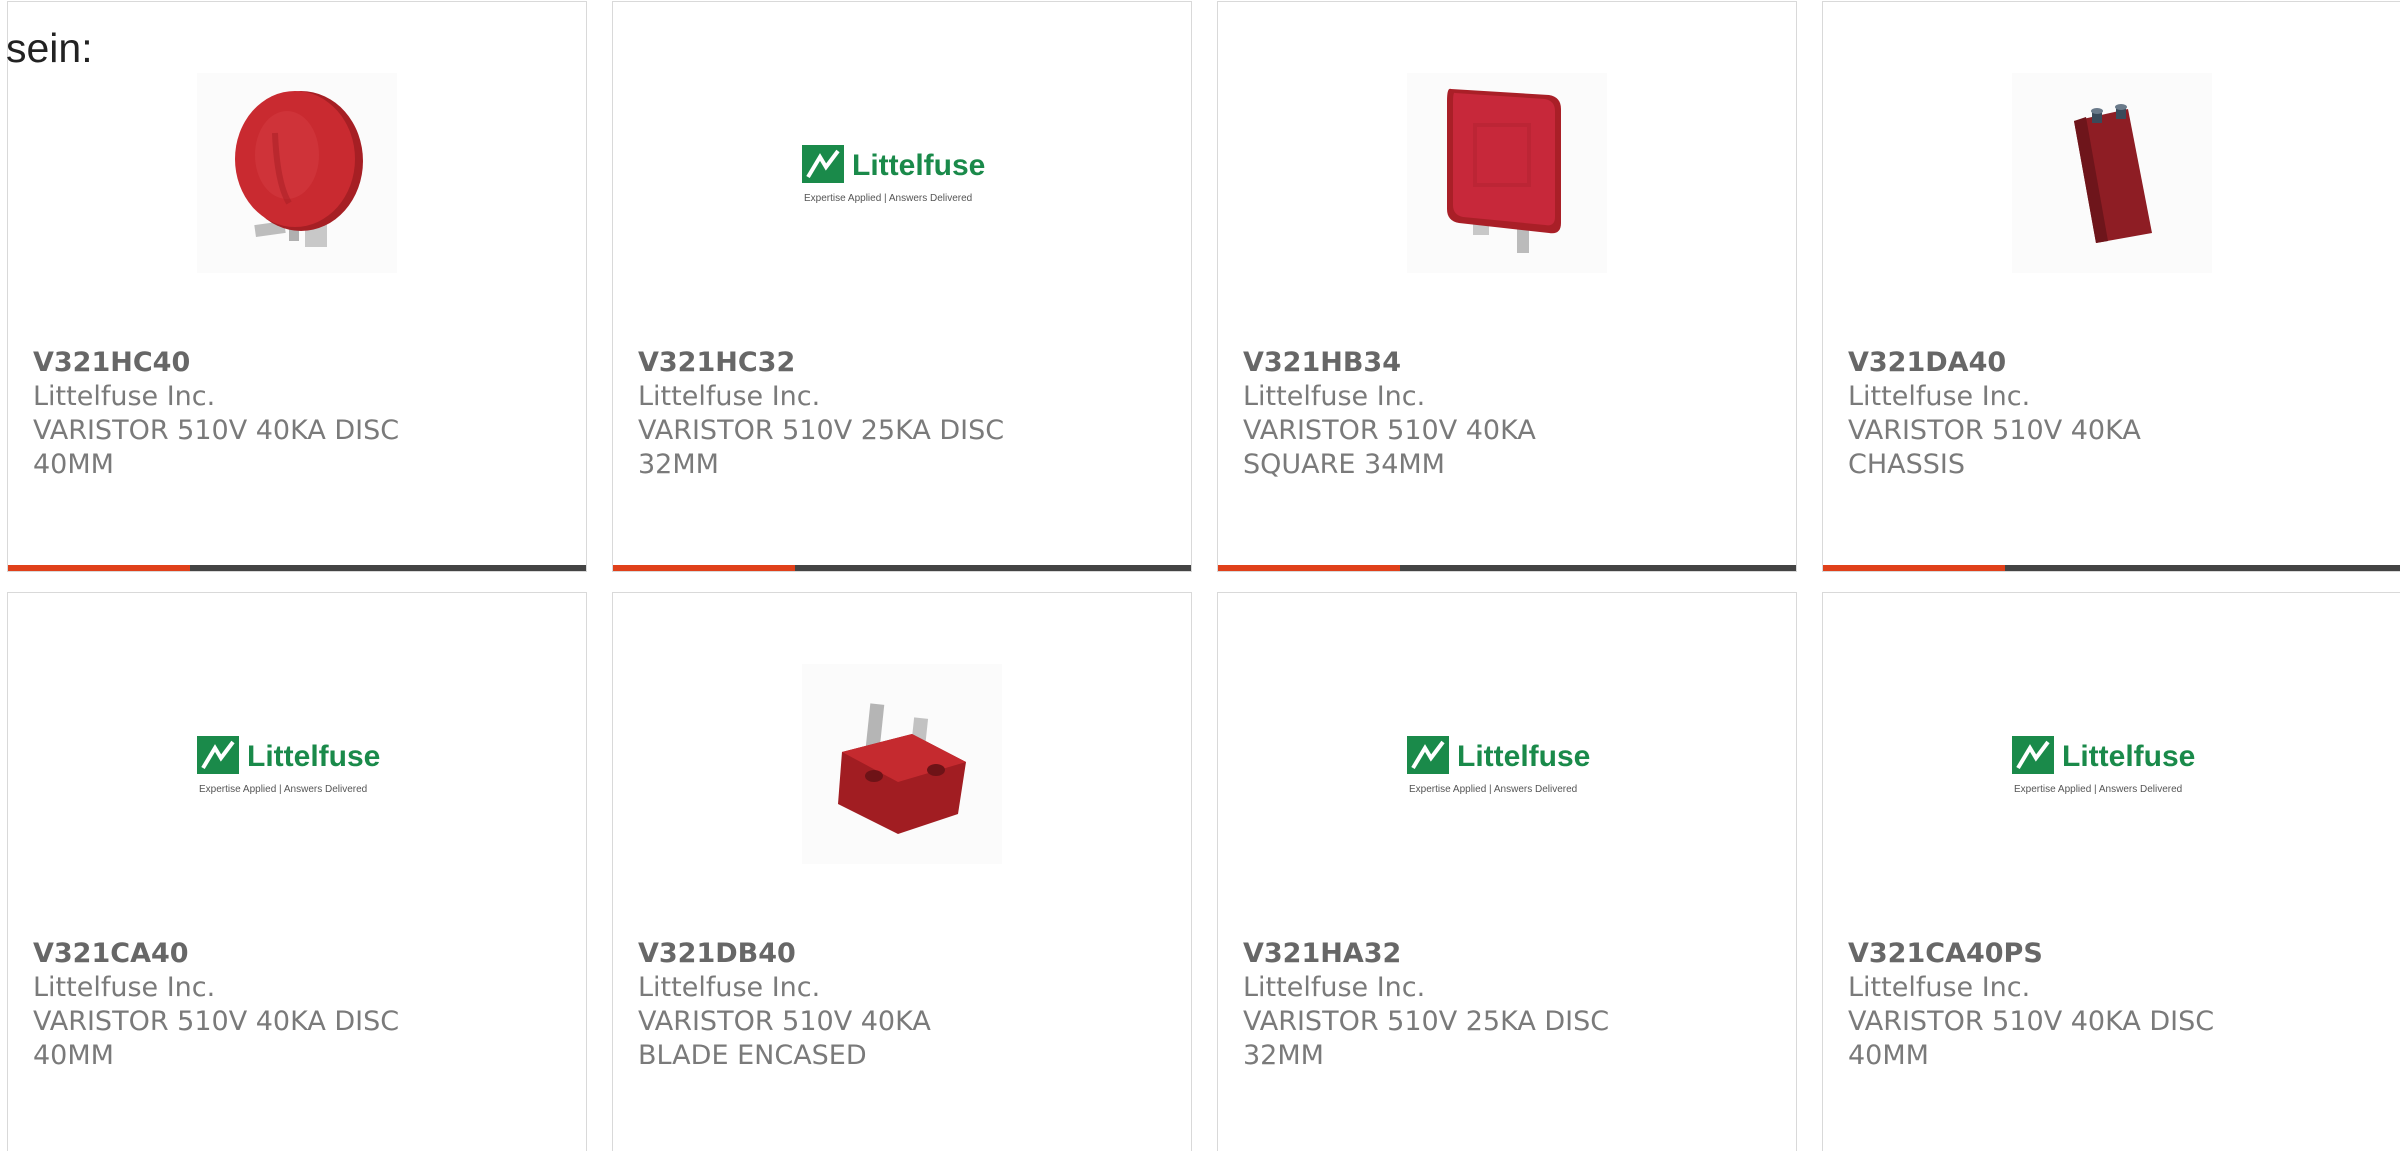 This screenshot has width=2400, height=1151. I want to click on part-number: V321CA40PS, so click(2114, 954).